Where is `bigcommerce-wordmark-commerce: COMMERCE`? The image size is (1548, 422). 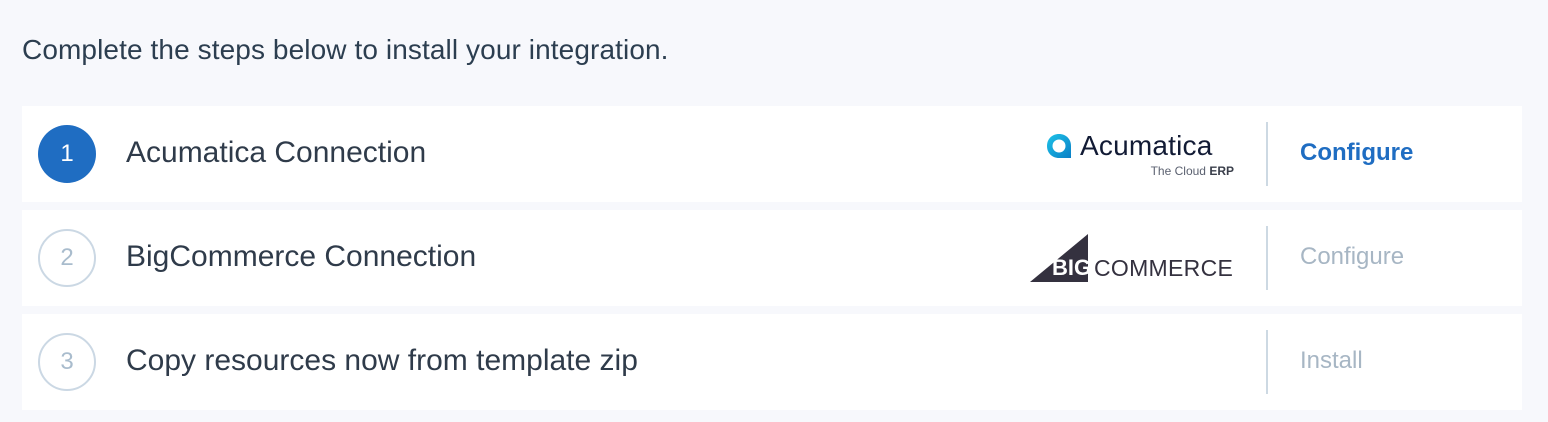
bigcommerce-wordmark-commerce: COMMERCE is located at coordinates (1164, 268).